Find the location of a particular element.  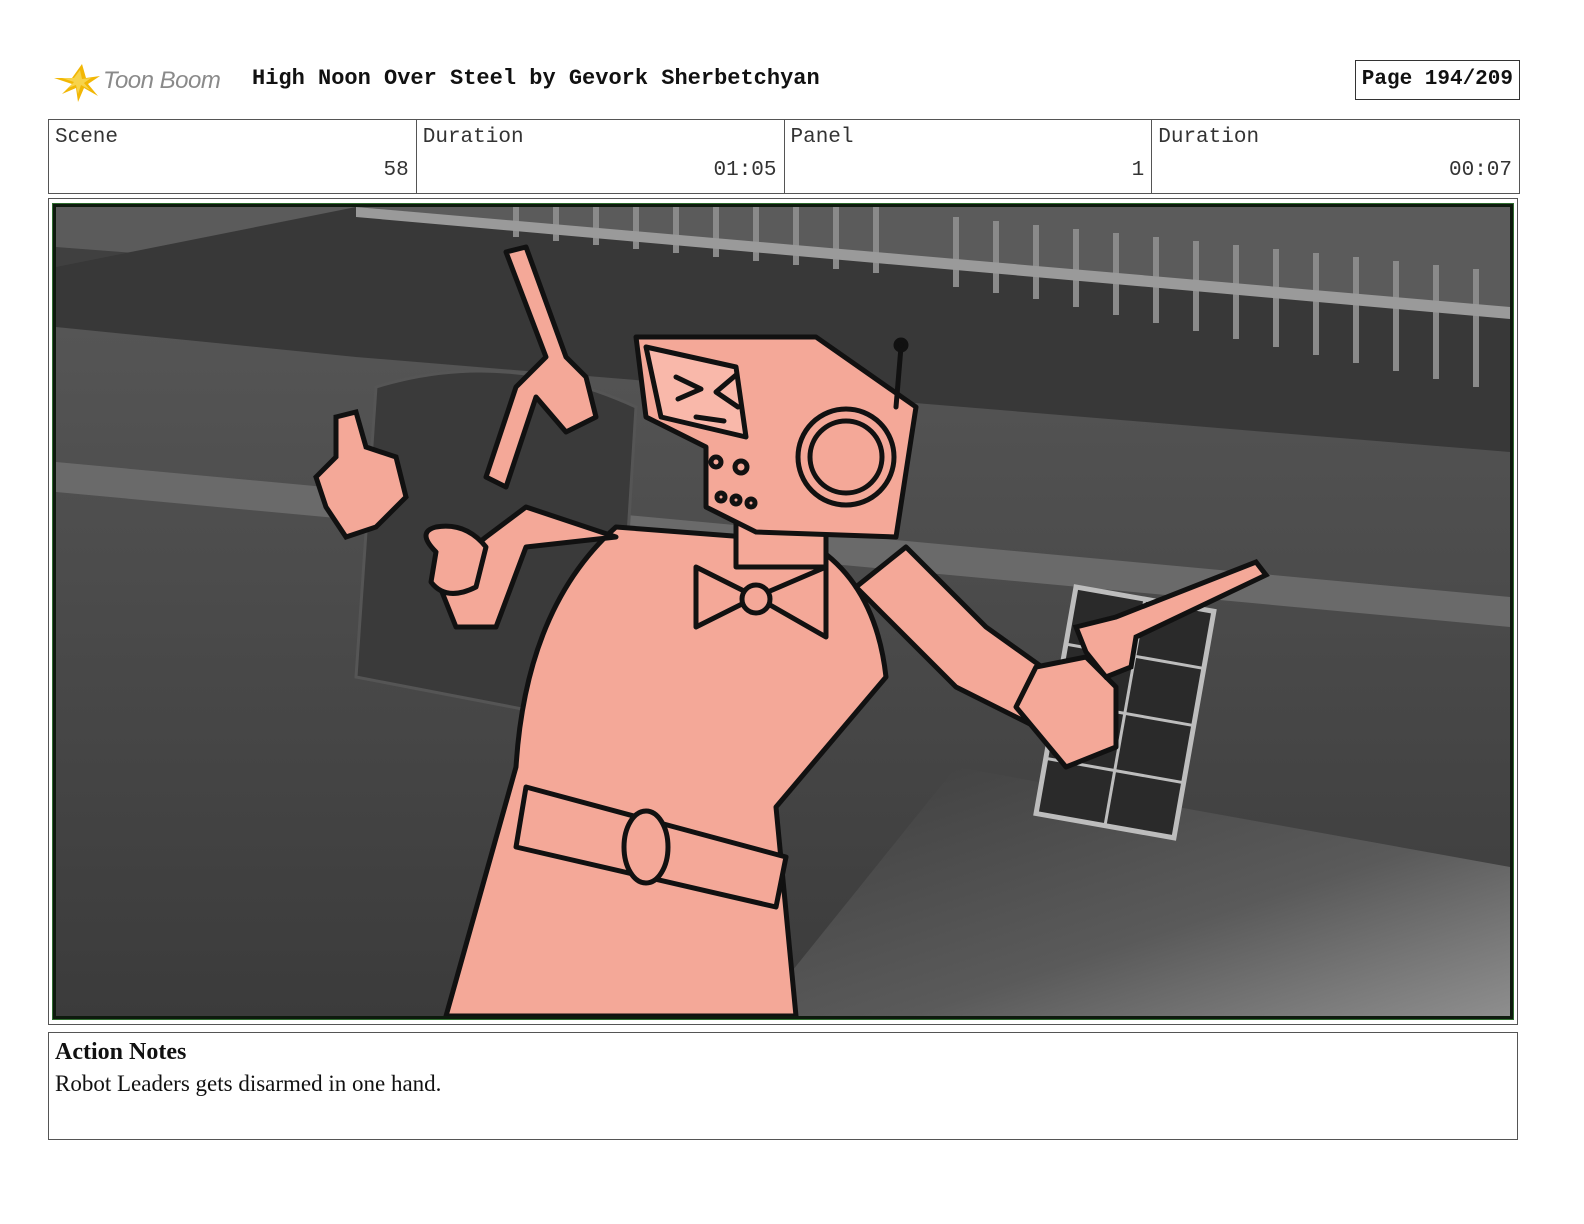

panel-duration-value: 00:07 is located at coordinates (1480, 170).